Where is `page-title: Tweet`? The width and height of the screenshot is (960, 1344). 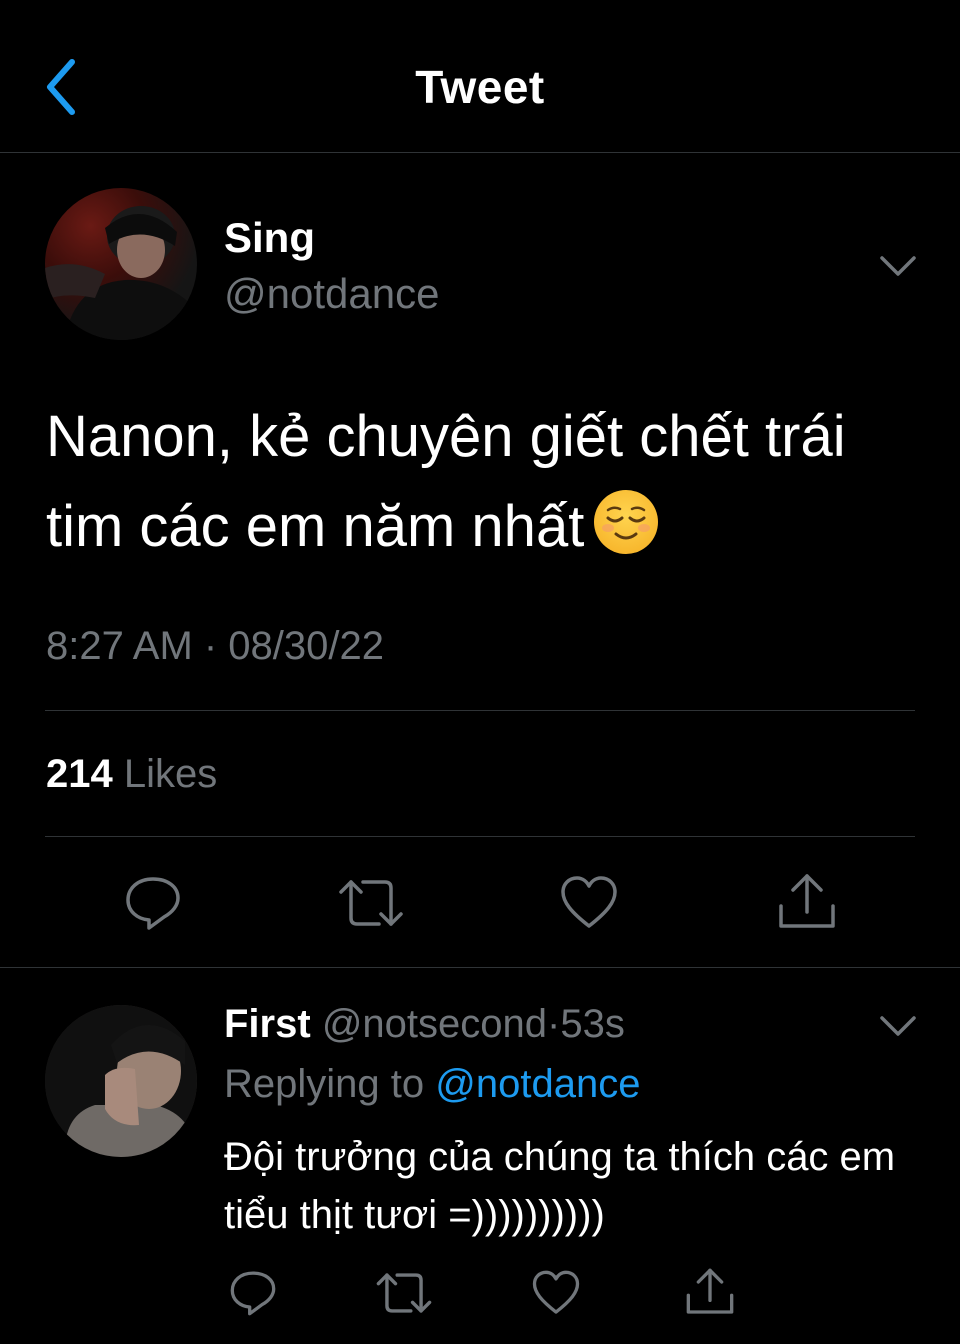 page-title: Tweet is located at coordinates (480, 87).